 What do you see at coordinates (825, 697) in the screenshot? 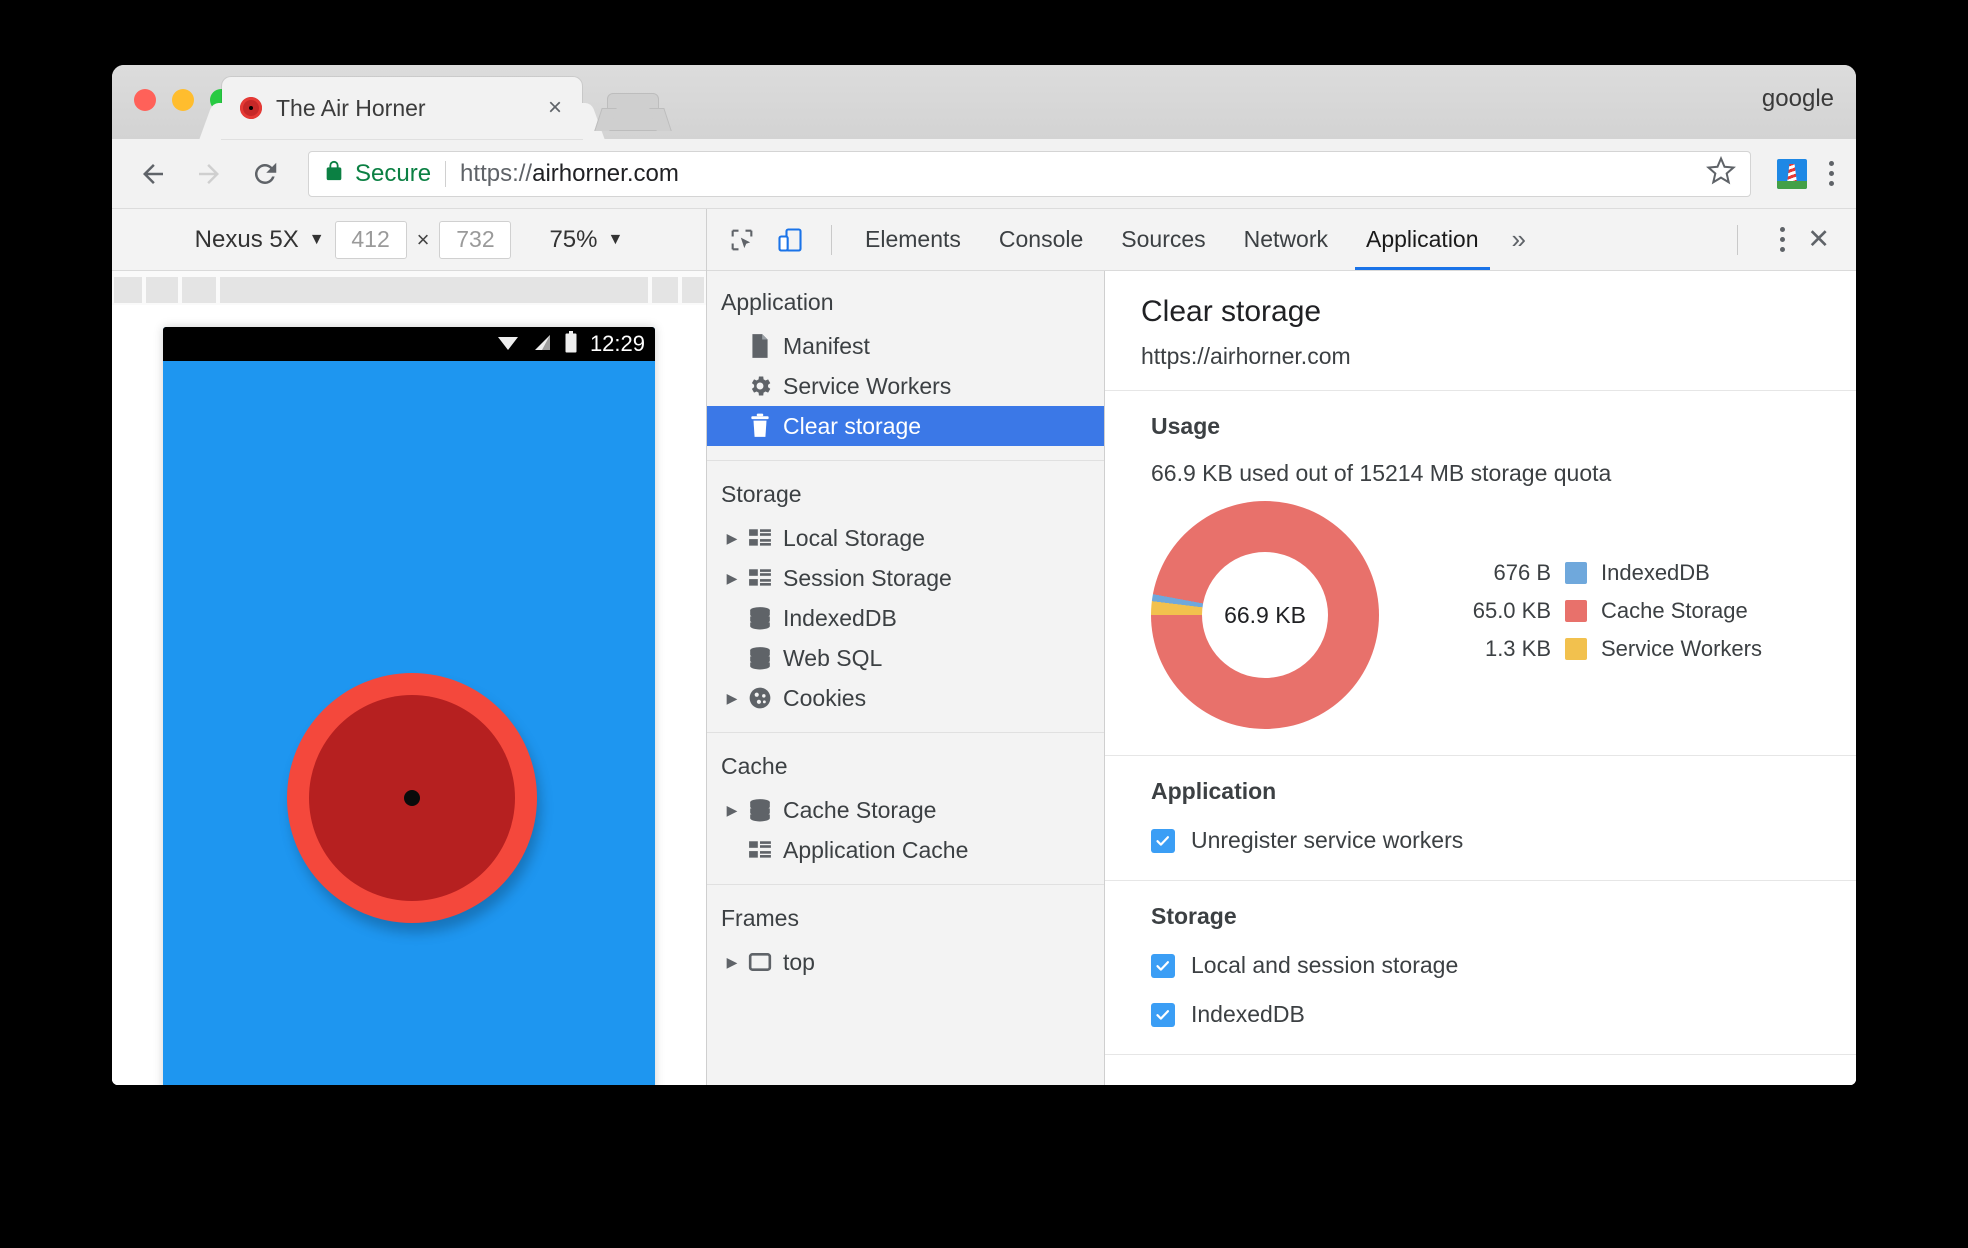
I see `sidebar-item-label: Cookies` at bounding box center [825, 697].